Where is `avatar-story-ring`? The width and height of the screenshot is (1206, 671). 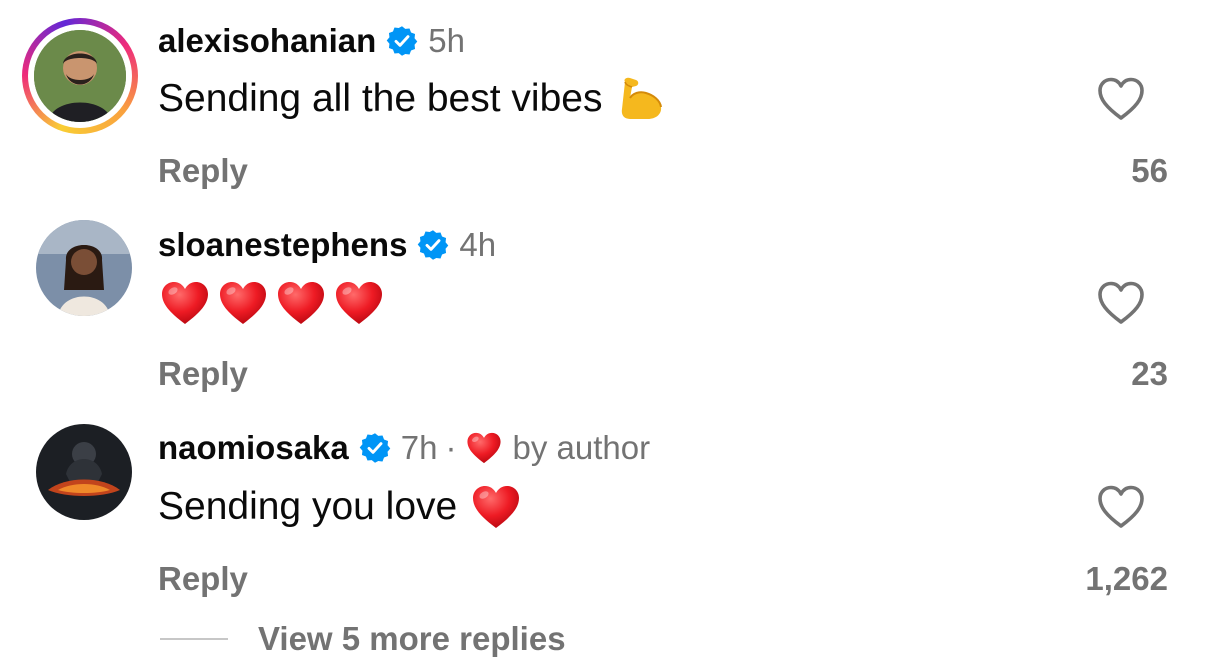 avatar-story-ring is located at coordinates (80, 76).